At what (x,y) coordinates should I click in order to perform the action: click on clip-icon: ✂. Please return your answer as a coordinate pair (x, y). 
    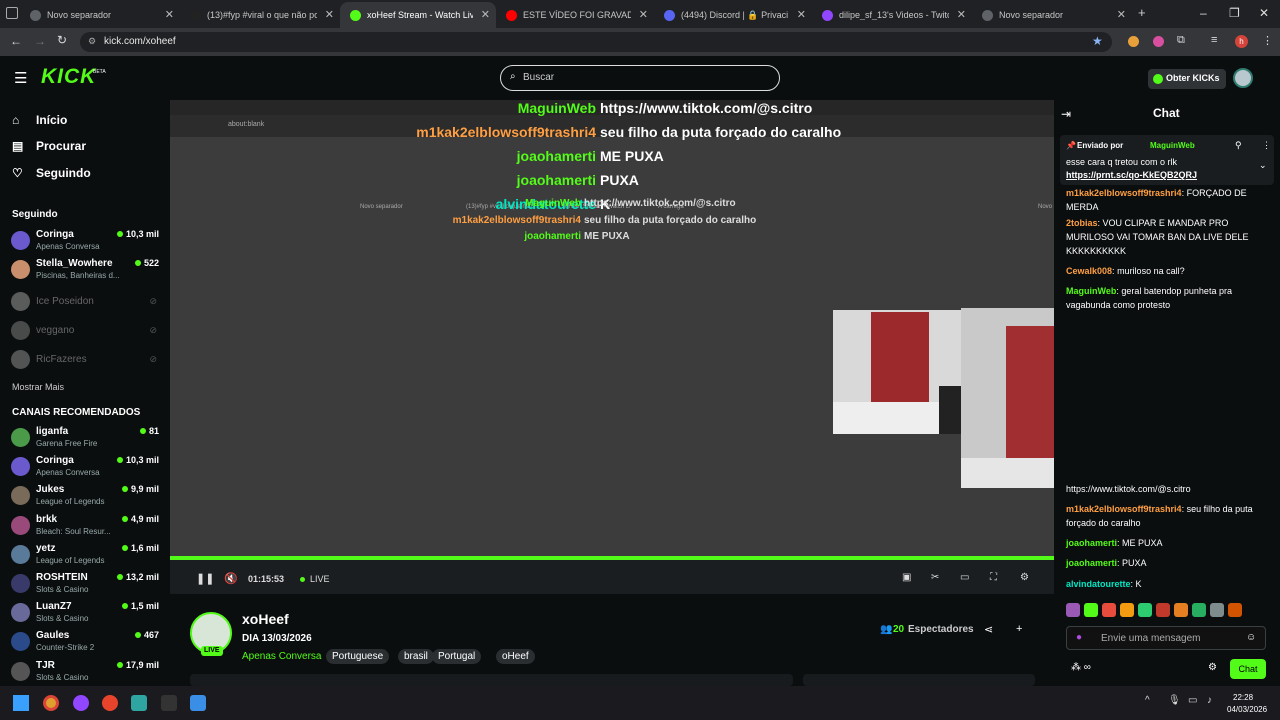
    Looking at the image, I should click on (935, 577).